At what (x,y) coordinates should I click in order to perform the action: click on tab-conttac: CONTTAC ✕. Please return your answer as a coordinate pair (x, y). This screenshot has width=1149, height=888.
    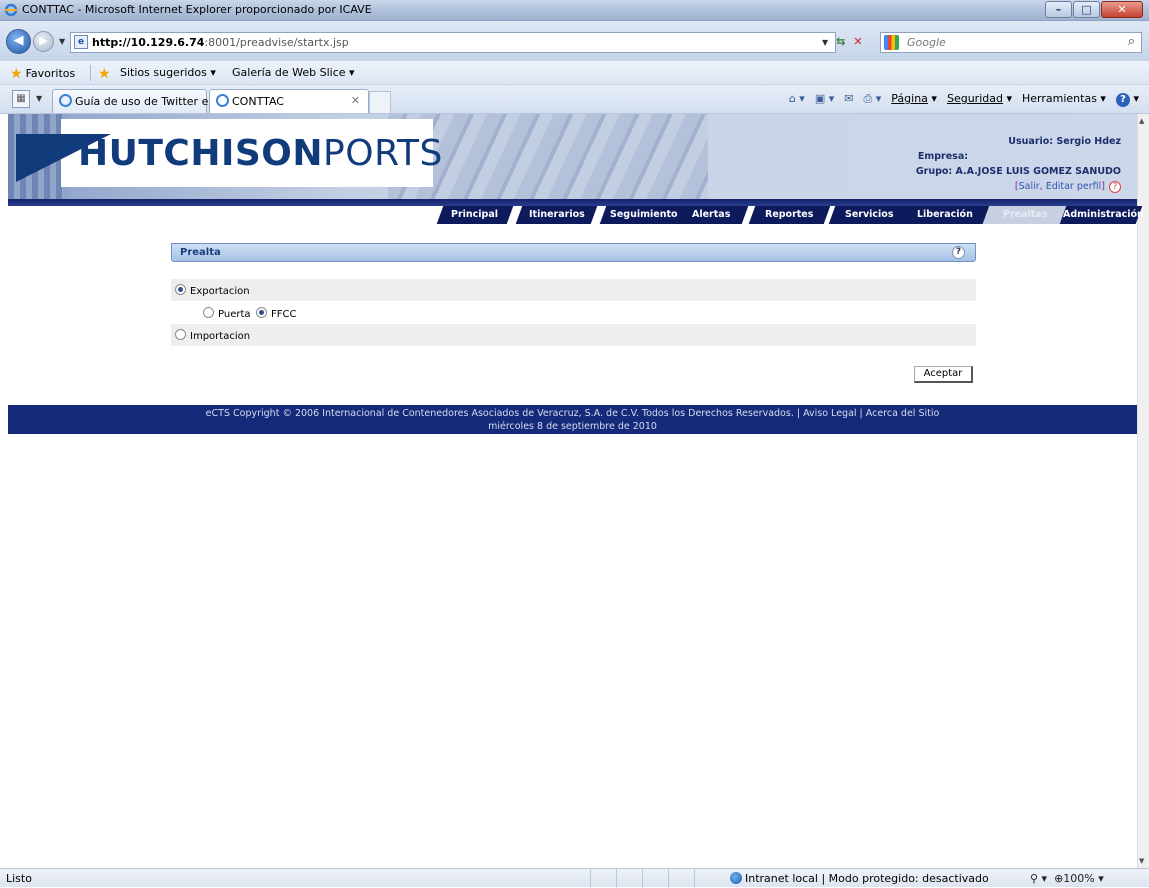
    Looking at the image, I should click on (289, 101).